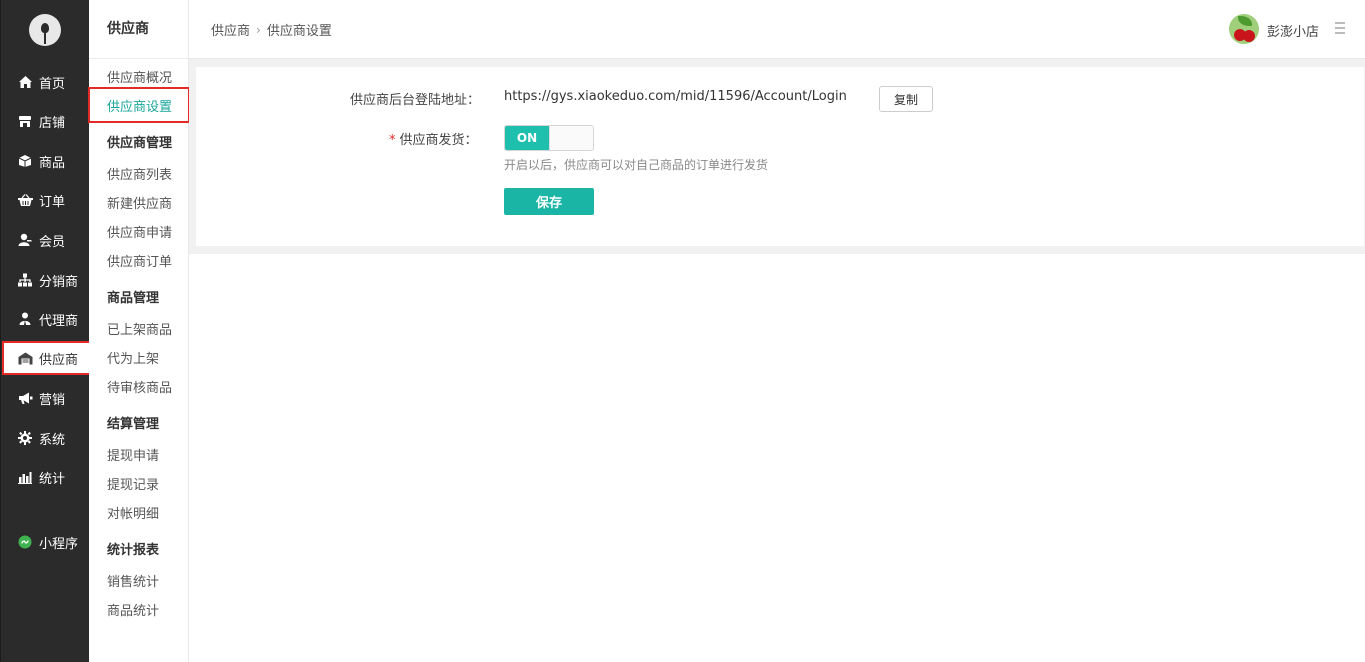  Describe the element at coordinates (138, 29) in the screenshot. I see `subnav-title: 供应商` at that location.